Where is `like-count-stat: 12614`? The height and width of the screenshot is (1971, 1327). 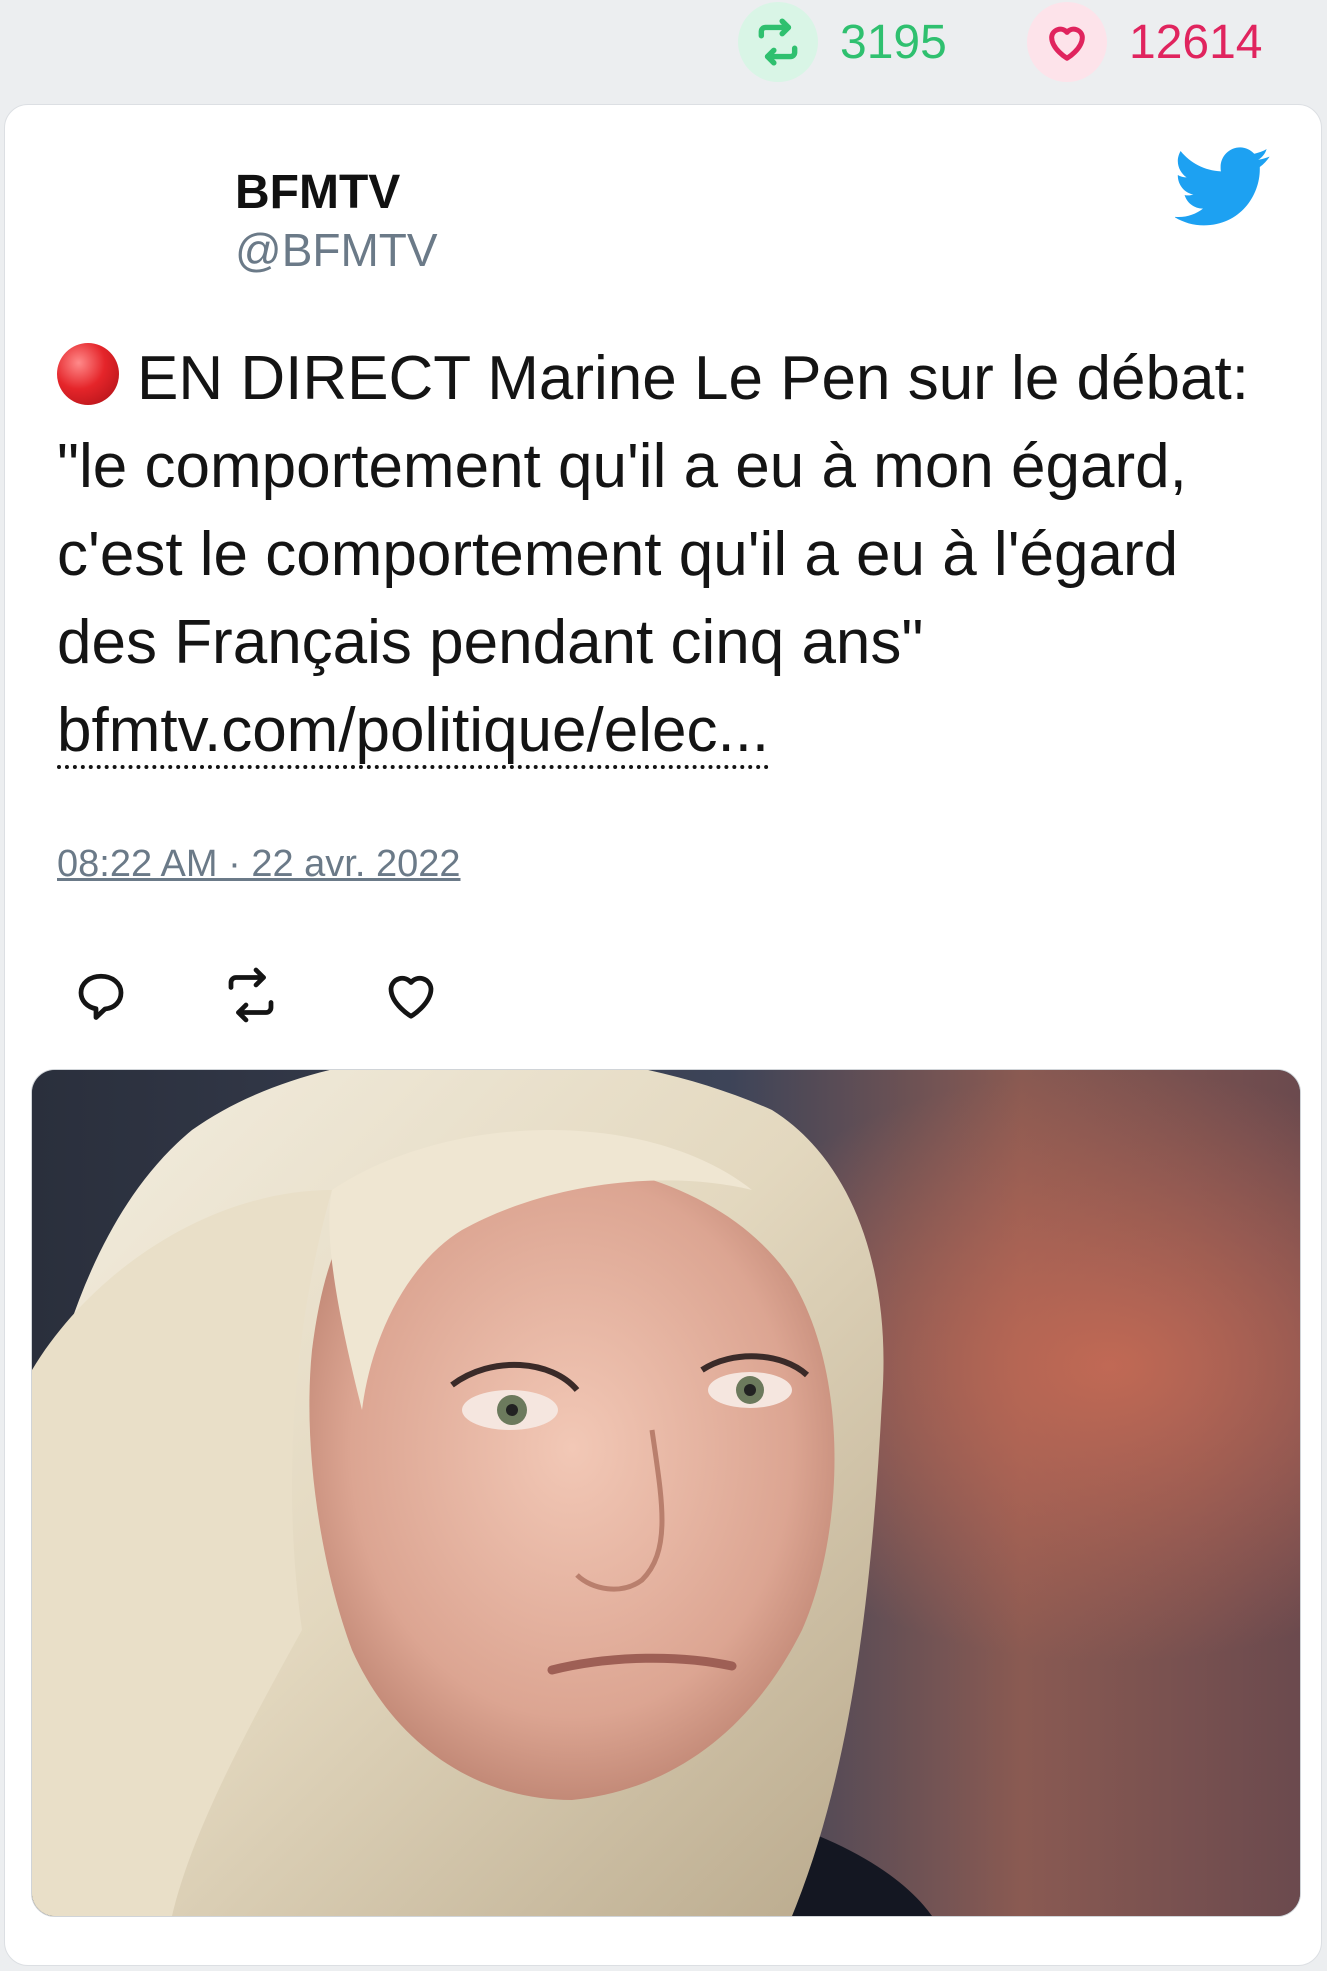 like-count-stat: 12614 is located at coordinates (1144, 42).